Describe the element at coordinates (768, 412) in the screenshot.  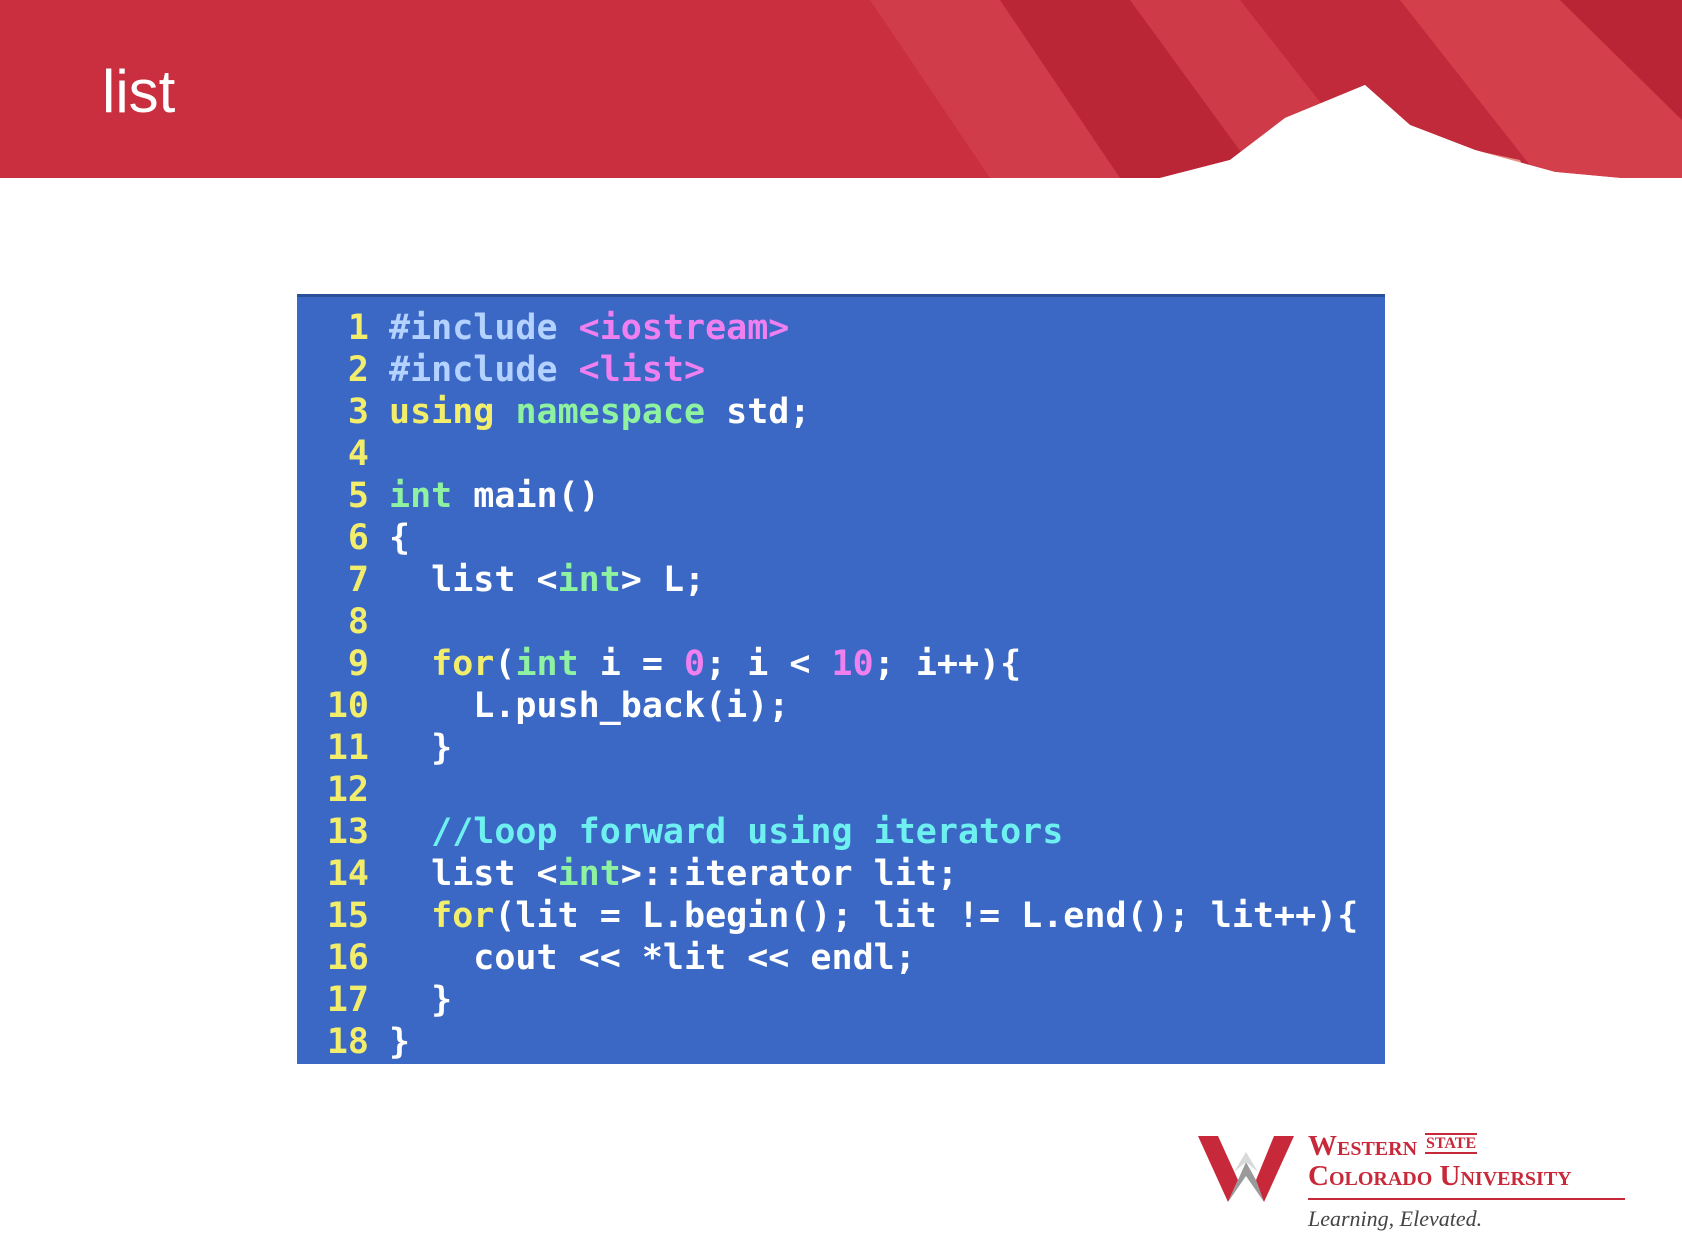
I see `code-token: std;` at that location.